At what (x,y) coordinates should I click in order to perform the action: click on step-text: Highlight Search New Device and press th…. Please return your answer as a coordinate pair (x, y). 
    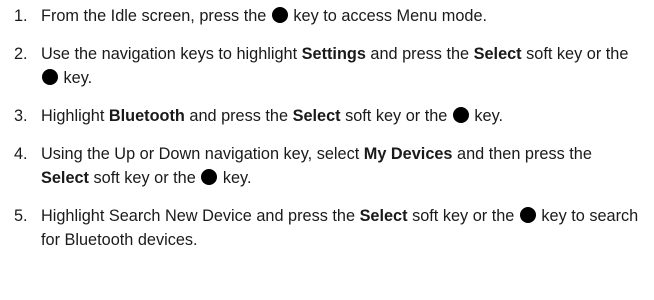
    Looking at the image, I should click on (342, 228).